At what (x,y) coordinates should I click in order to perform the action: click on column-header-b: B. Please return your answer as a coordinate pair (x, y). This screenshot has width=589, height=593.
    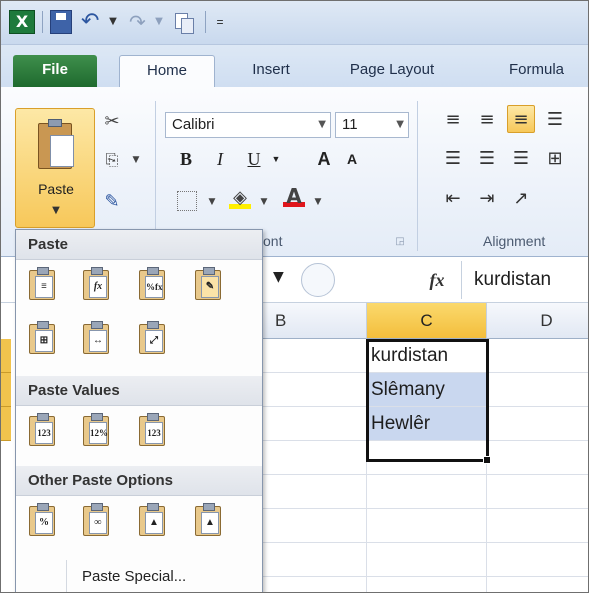
    Looking at the image, I should click on (308, 321).